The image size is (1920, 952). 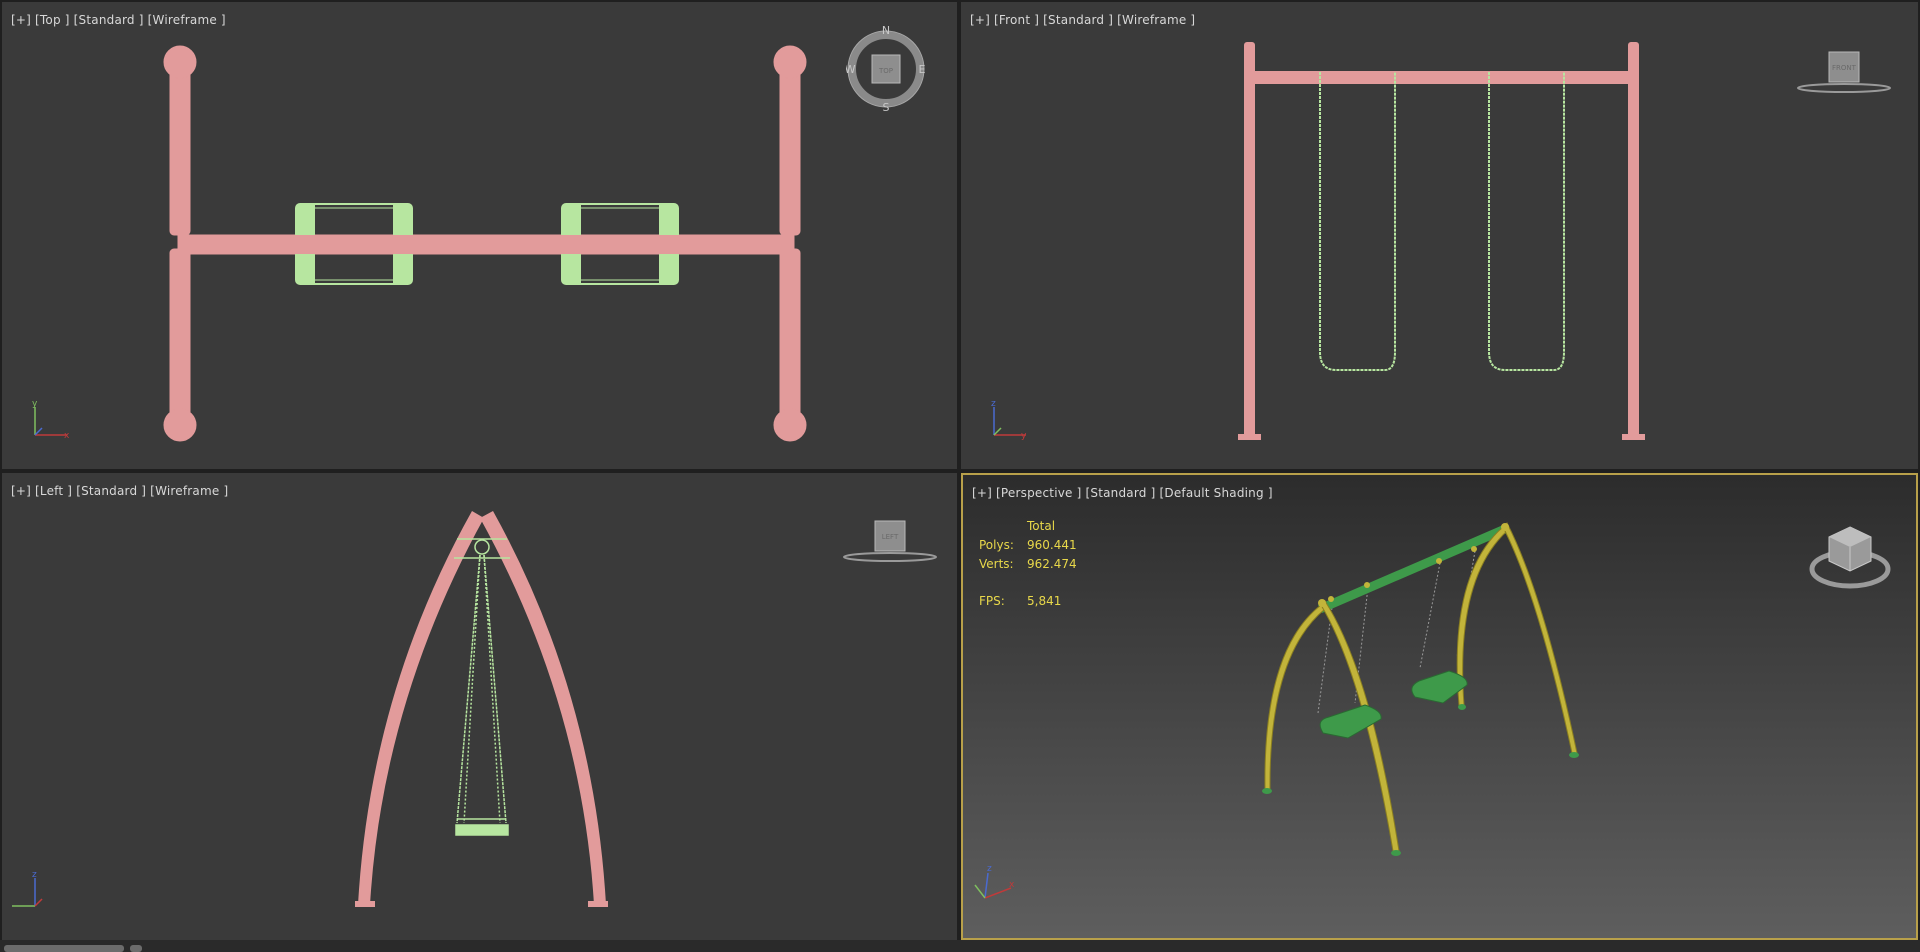 I want to click on left-post-bottom, so click(x=180, y=425).